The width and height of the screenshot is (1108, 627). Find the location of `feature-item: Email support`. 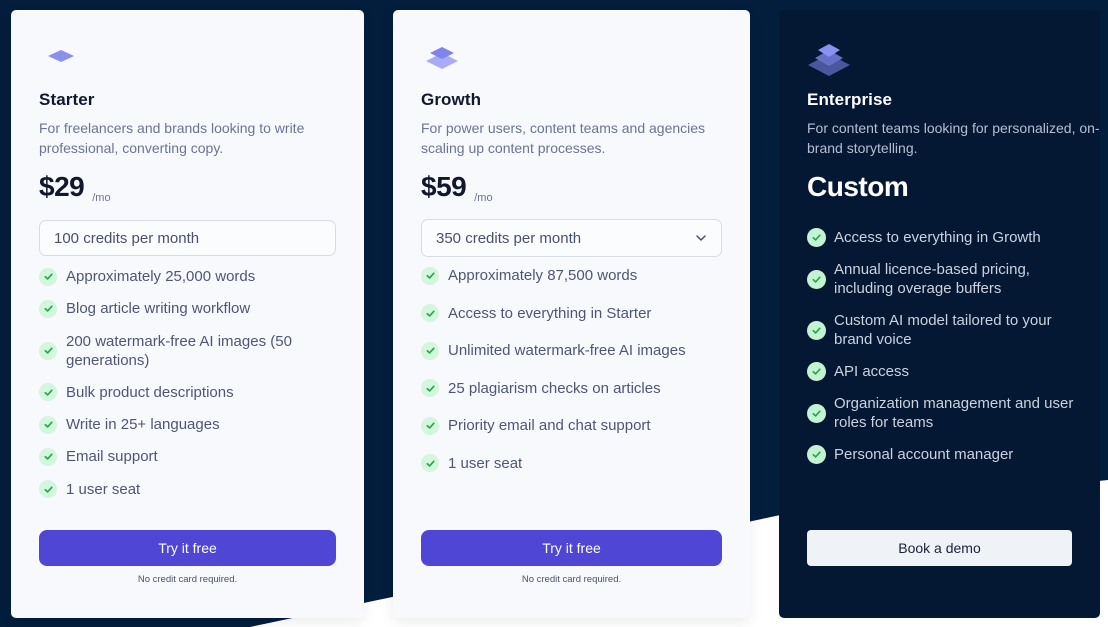

feature-item: Email support is located at coordinates (189, 456).